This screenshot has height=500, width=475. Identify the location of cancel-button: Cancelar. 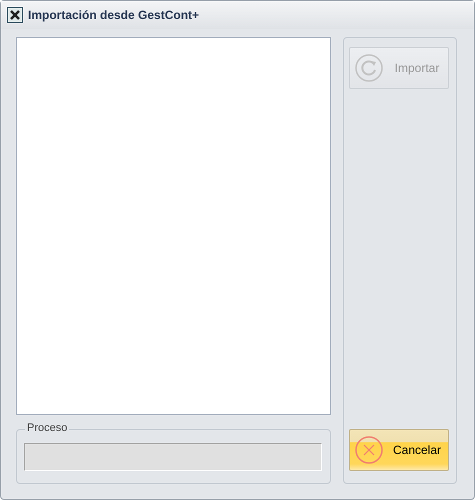
(399, 450).